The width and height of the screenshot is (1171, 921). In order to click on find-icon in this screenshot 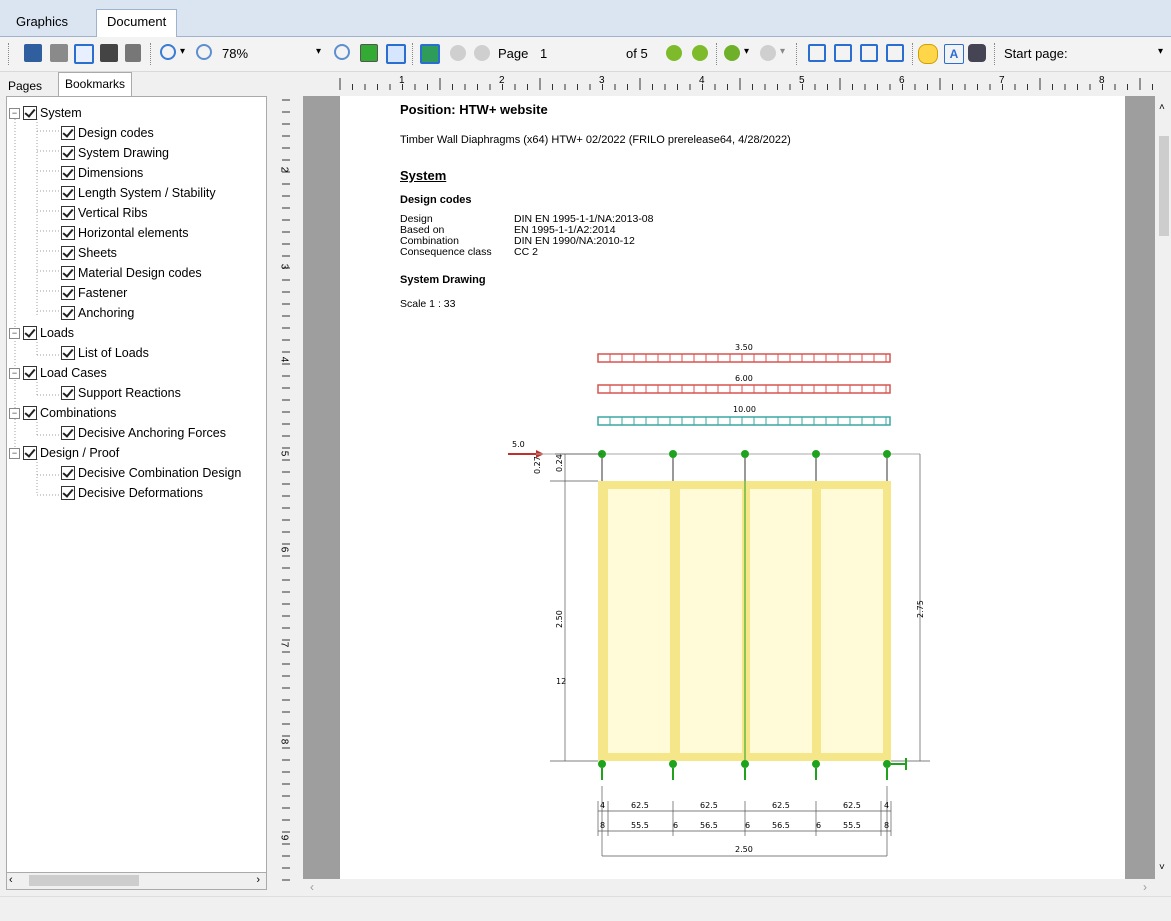, I will do `click(977, 53)`.